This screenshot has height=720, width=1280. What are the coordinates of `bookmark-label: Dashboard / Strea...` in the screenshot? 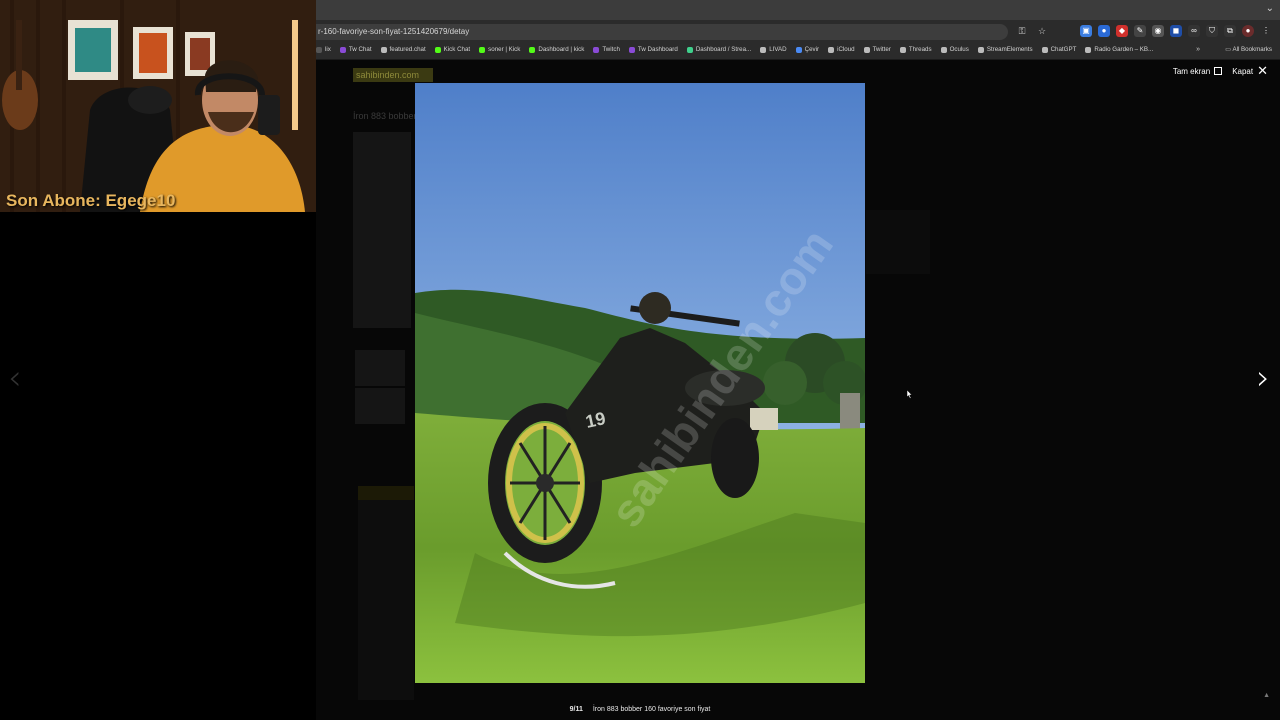 It's located at (723, 49).